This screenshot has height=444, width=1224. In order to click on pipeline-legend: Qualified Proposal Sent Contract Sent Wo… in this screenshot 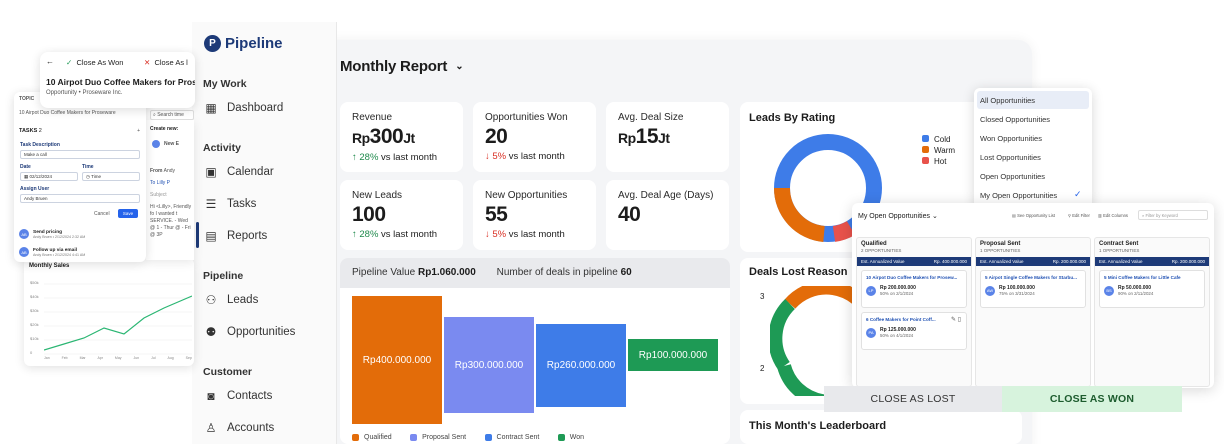, I will do `click(475, 436)`.